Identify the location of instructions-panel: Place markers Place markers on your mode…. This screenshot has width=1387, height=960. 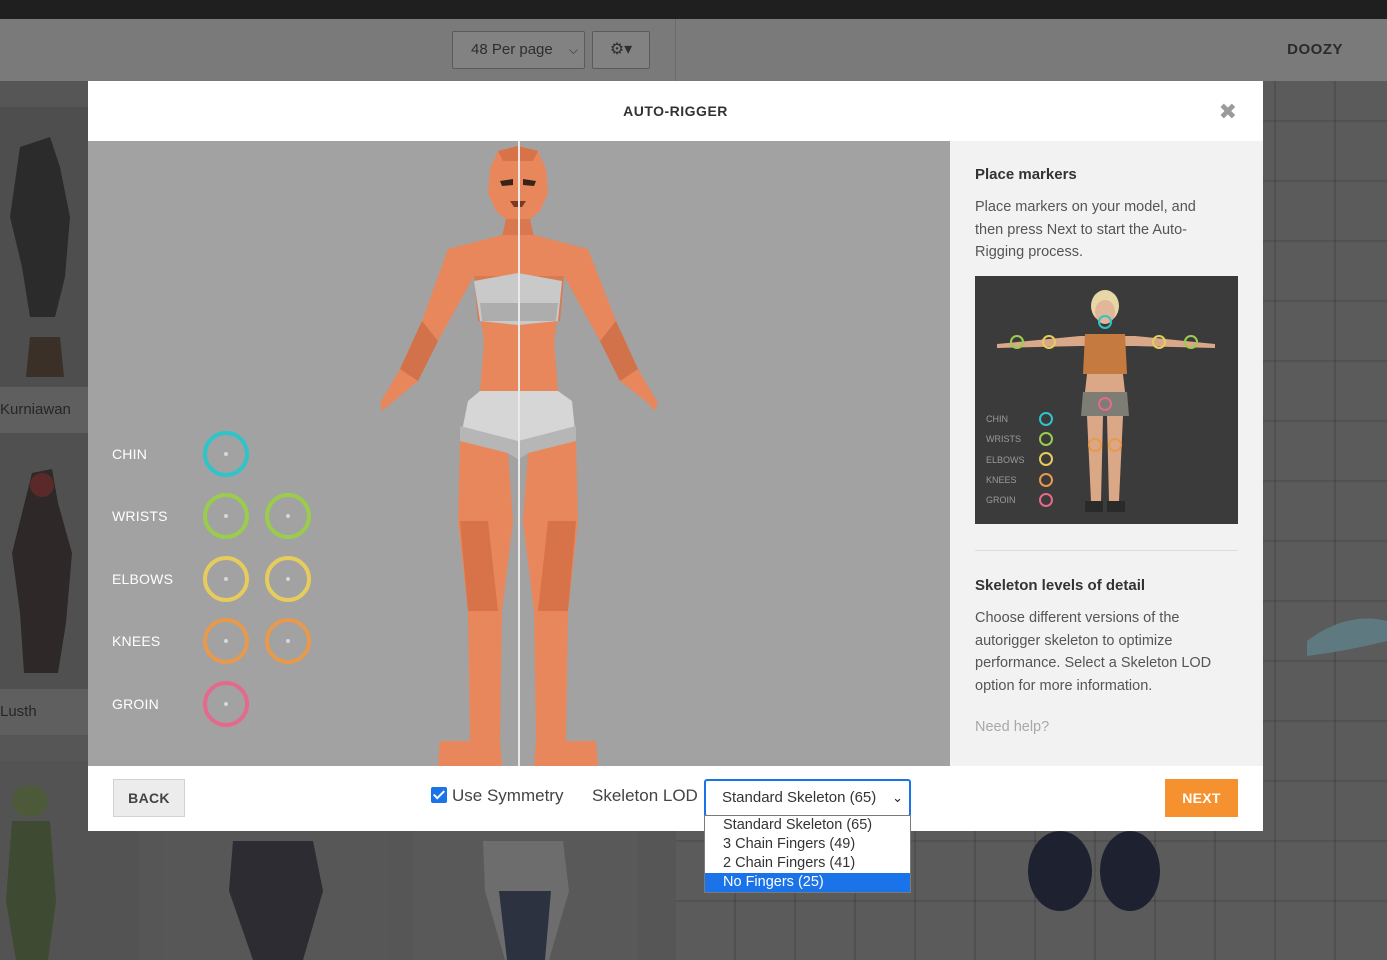
(1106, 453).